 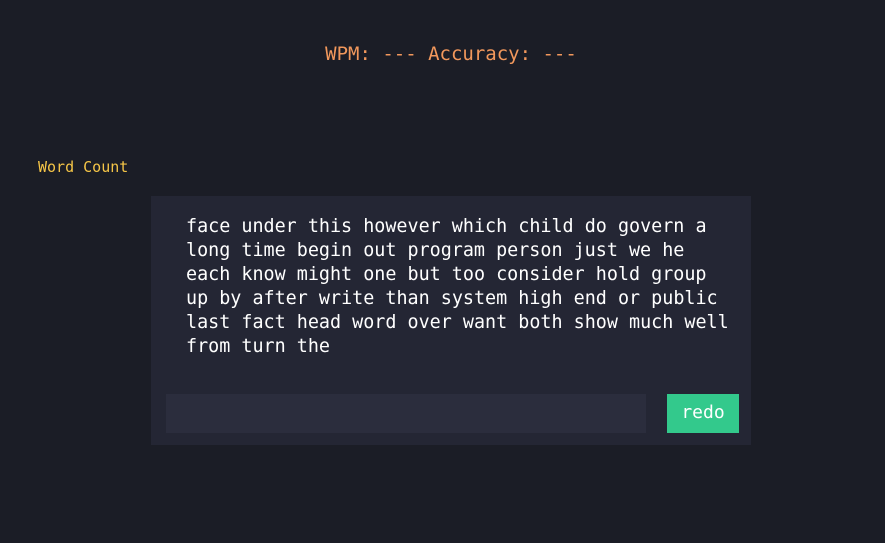 What do you see at coordinates (197, 298) in the screenshot?
I see `prompt-word: up` at bounding box center [197, 298].